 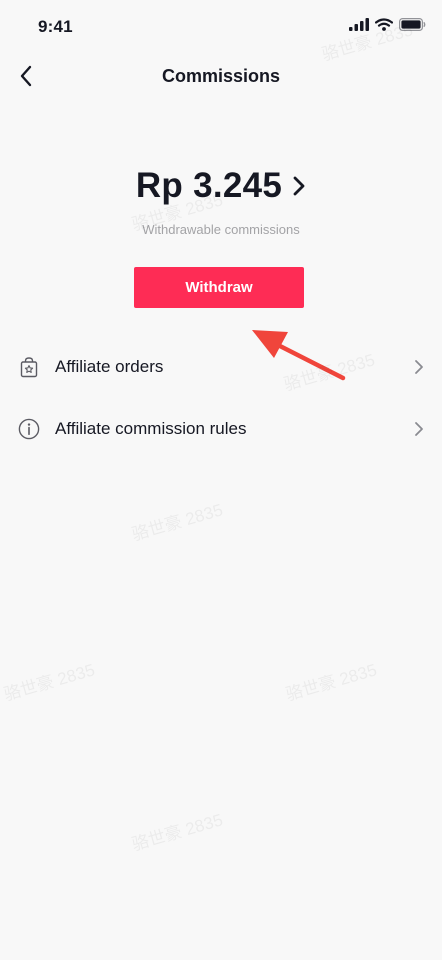 What do you see at coordinates (221, 229) in the screenshot?
I see `balance-caption: Withdrawable commissions` at bounding box center [221, 229].